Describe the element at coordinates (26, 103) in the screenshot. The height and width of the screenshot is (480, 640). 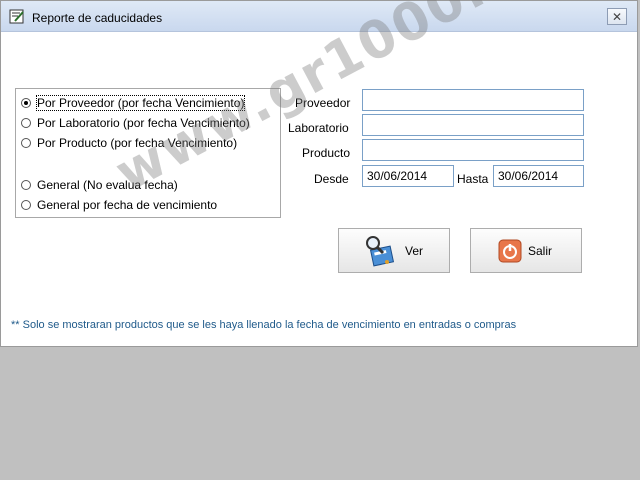
I see `radio-button-checked` at that location.